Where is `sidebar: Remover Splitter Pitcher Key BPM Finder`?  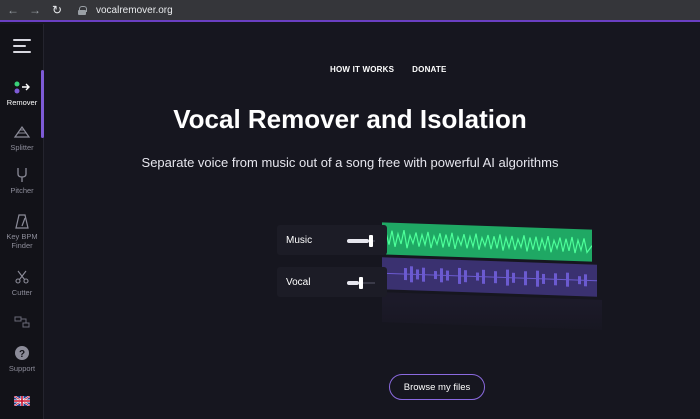 sidebar: Remover Splitter Pitcher Key BPM Finder is located at coordinates (22, 221).